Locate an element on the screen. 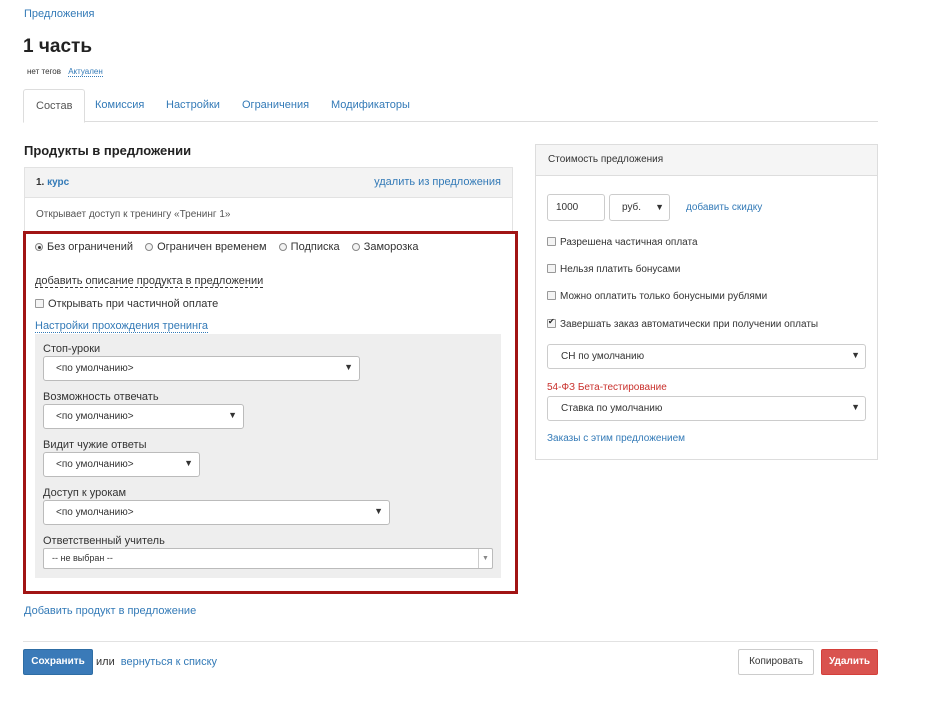 The image size is (942, 721). radio-label: Ограничен временем is located at coordinates (212, 247).